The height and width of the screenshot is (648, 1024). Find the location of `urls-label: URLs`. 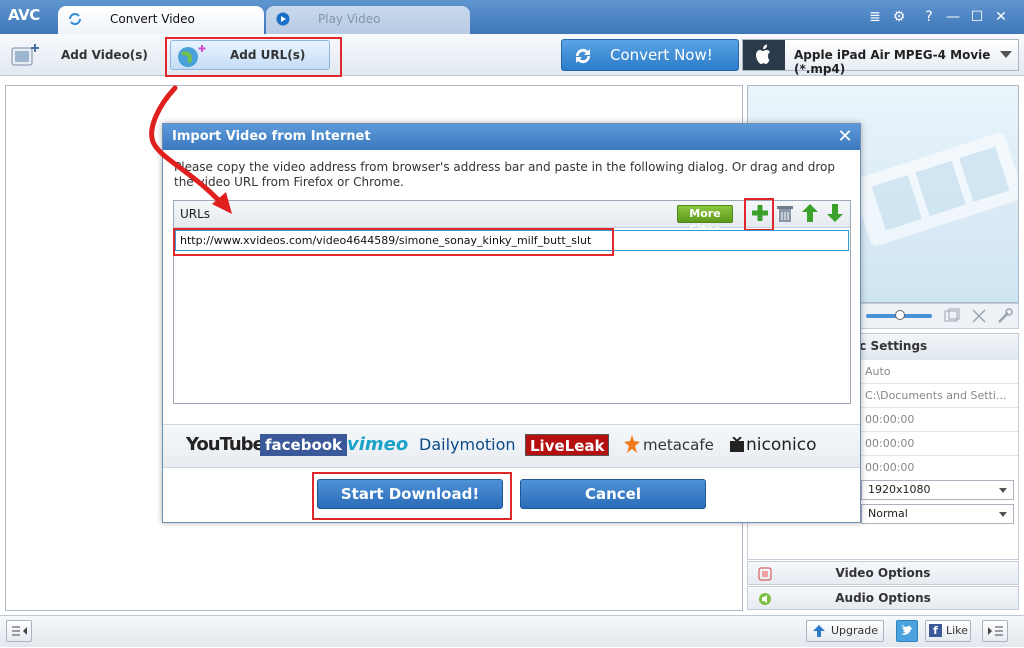

urls-label: URLs is located at coordinates (195, 214).